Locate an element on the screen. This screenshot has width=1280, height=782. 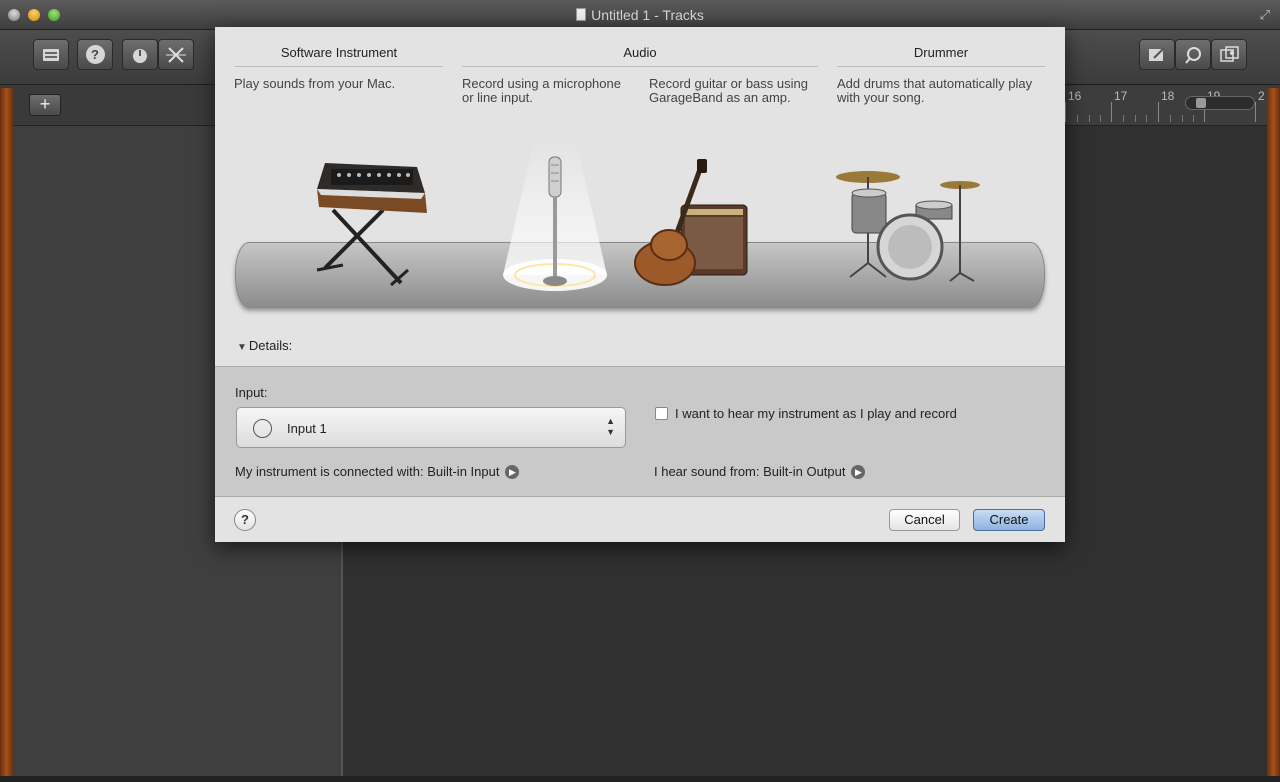
smart-controls-icon is located at coordinates (140, 55).